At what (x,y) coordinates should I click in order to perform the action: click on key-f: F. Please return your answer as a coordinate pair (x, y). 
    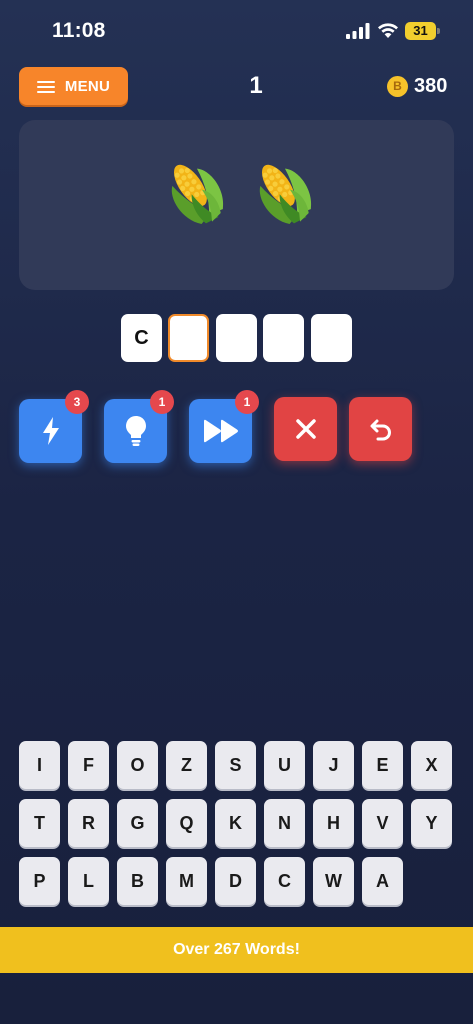
    Looking at the image, I should click on (88, 765).